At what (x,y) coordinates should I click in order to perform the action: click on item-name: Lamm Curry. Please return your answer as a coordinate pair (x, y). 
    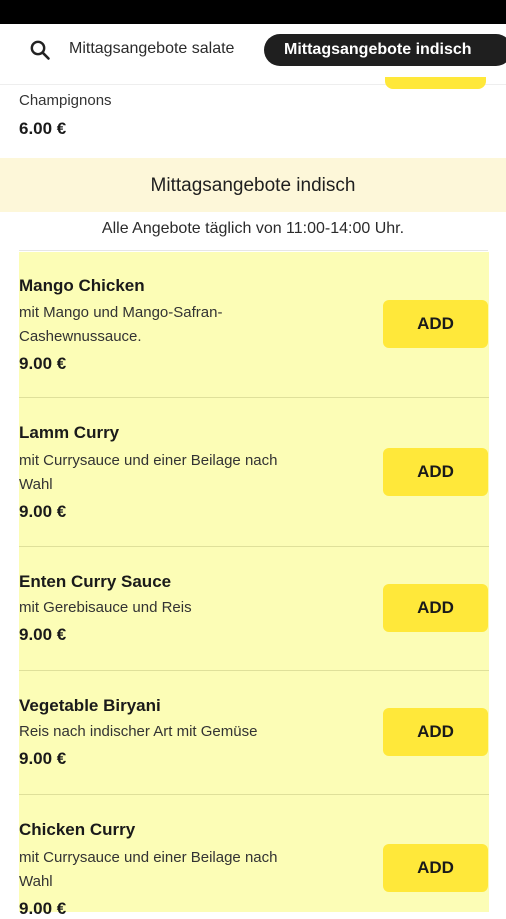
    Looking at the image, I should click on (69, 432).